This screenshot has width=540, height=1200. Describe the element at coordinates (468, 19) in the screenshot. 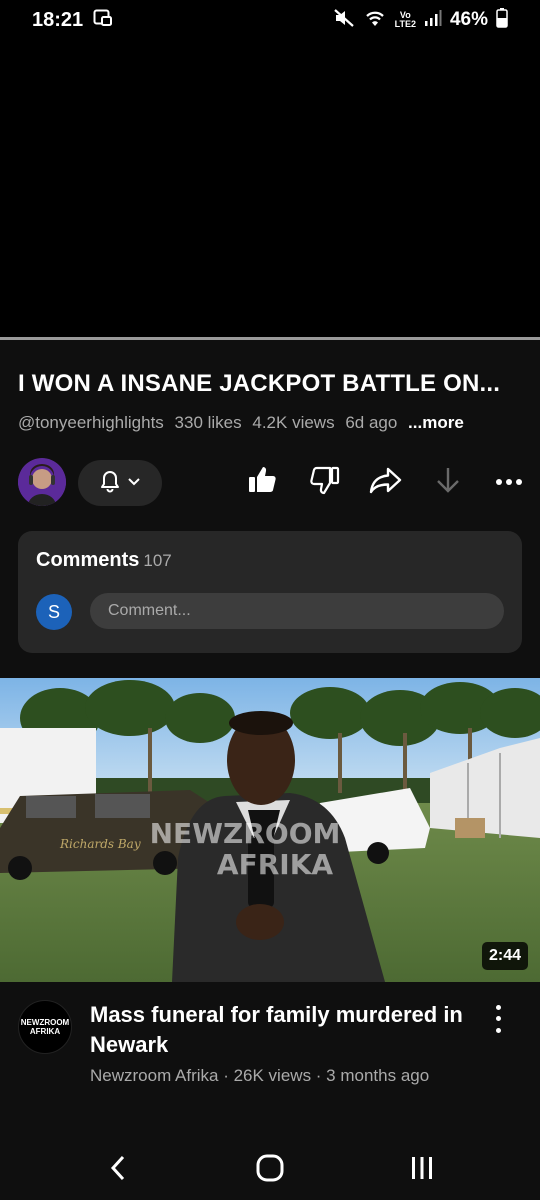

I see `battery-percent: 46%` at that location.